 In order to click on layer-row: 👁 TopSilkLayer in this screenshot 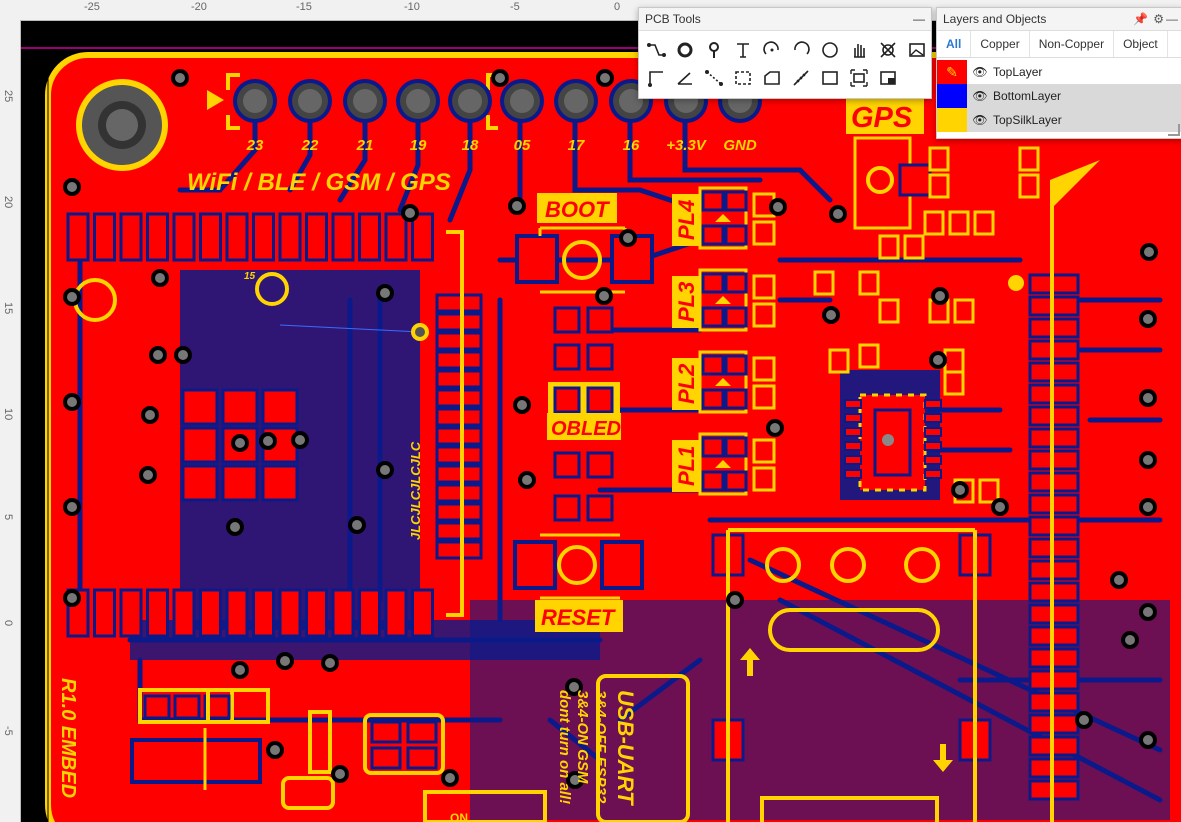, I will do `click(1059, 120)`.